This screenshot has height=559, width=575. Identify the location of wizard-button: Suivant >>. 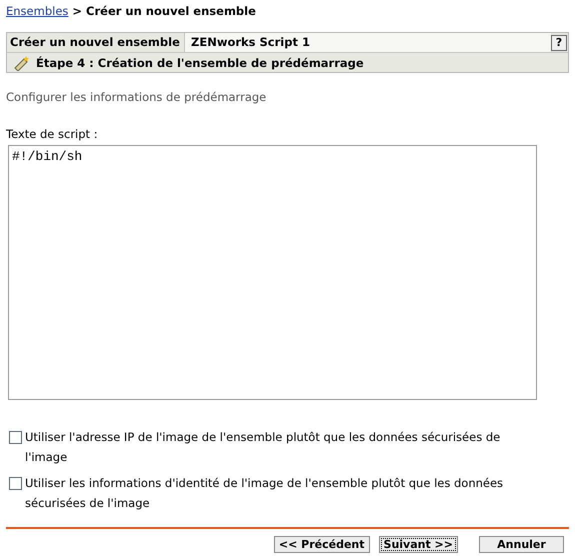
(418, 544).